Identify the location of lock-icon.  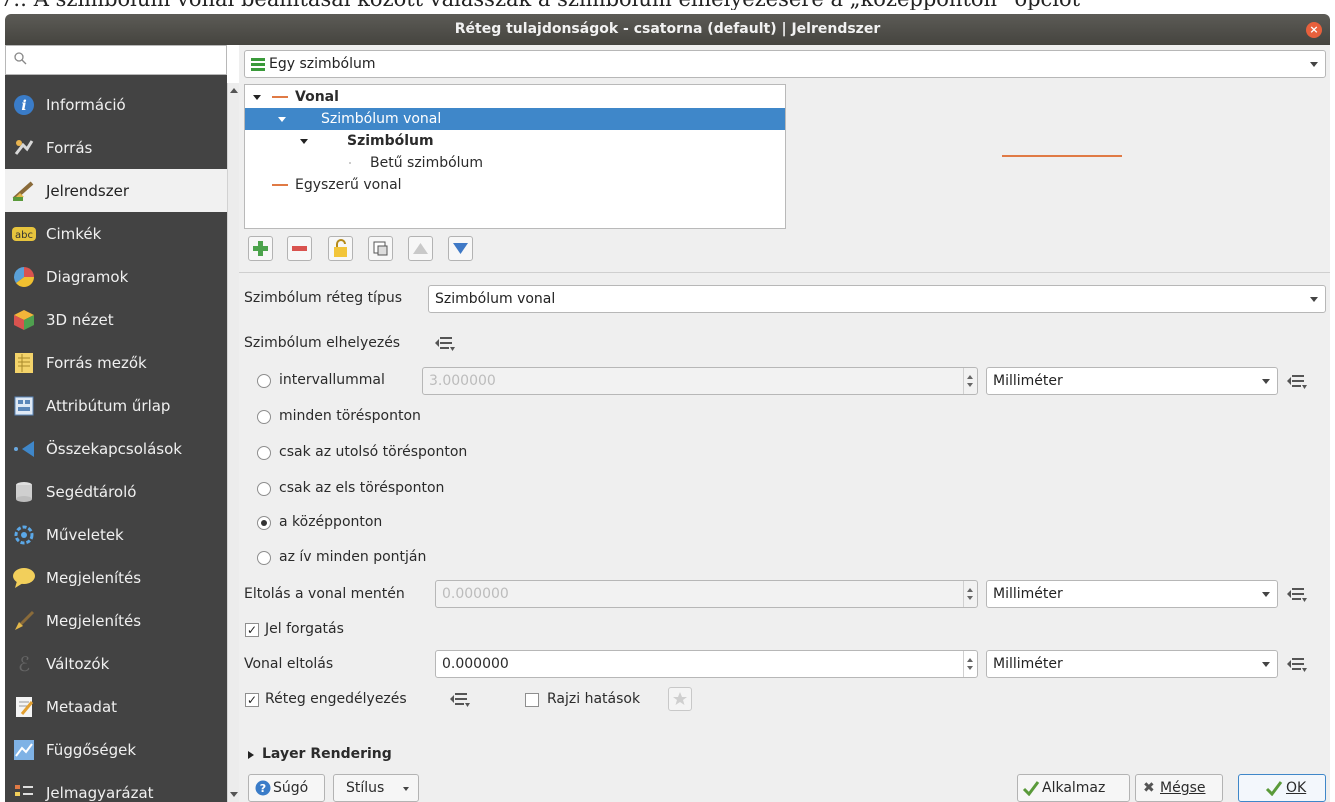
(340, 248).